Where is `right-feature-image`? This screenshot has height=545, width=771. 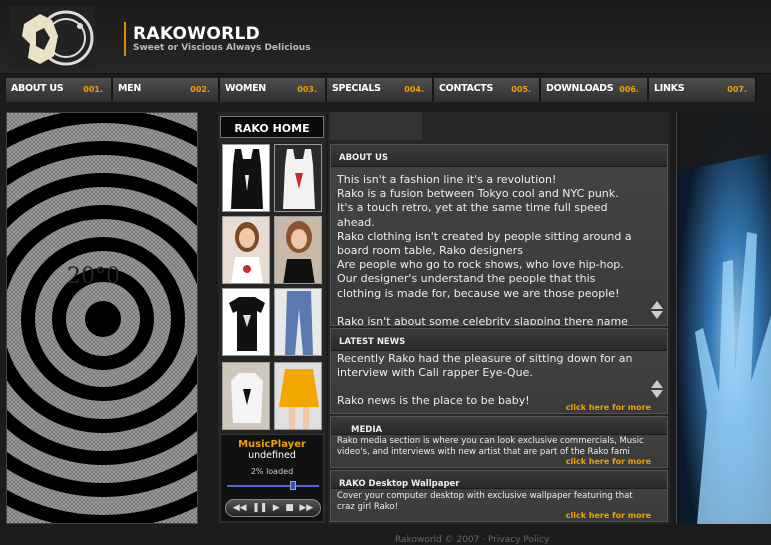 right-feature-image is located at coordinates (723, 318).